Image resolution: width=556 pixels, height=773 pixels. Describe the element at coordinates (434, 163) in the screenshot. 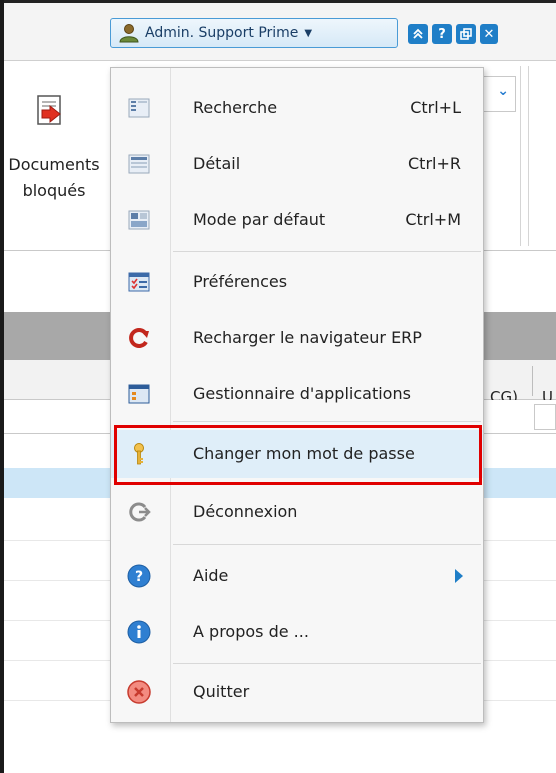

I see `menu-item-shortcut: Ctrl+R` at that location.